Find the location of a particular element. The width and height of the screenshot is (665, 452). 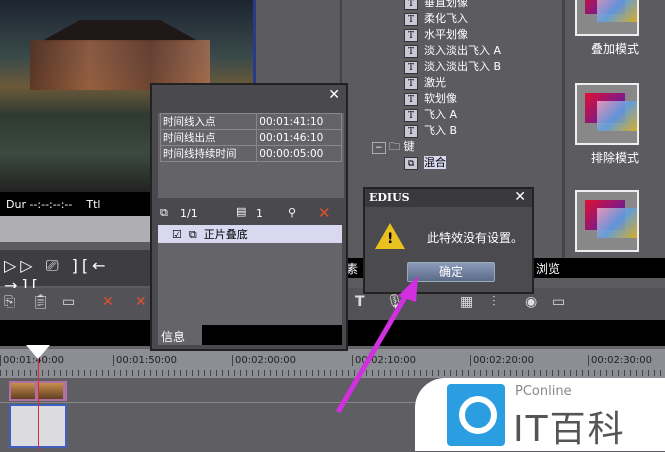

preview-roof is located at coordinates (120, 31).